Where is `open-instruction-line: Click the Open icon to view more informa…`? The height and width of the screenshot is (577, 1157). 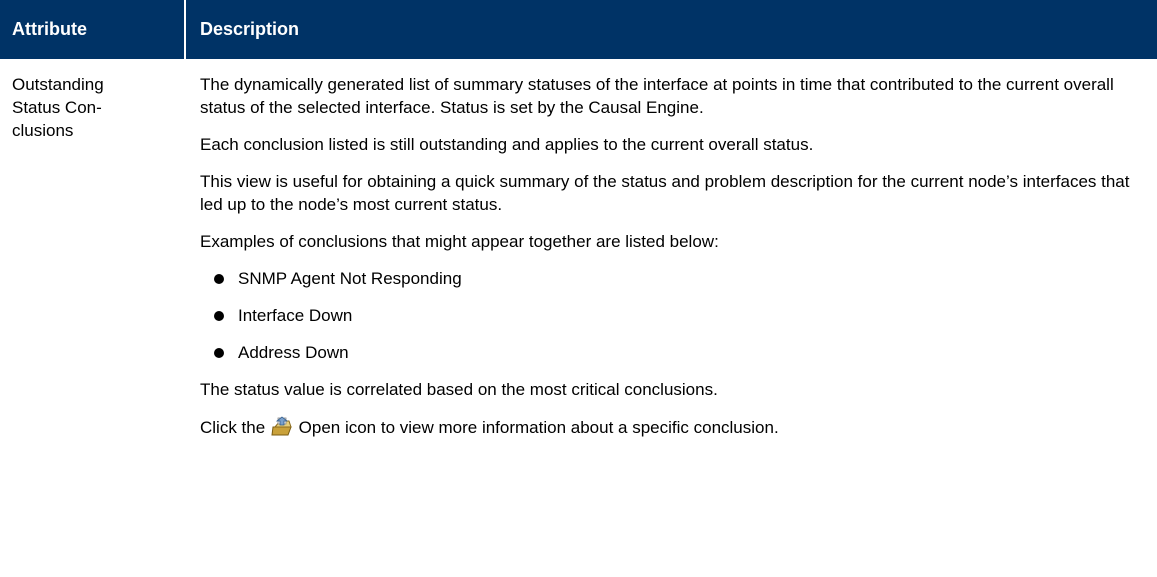
open-instruction-line: Click the Open icon to view more informa… is located at coordinates (668, 427).